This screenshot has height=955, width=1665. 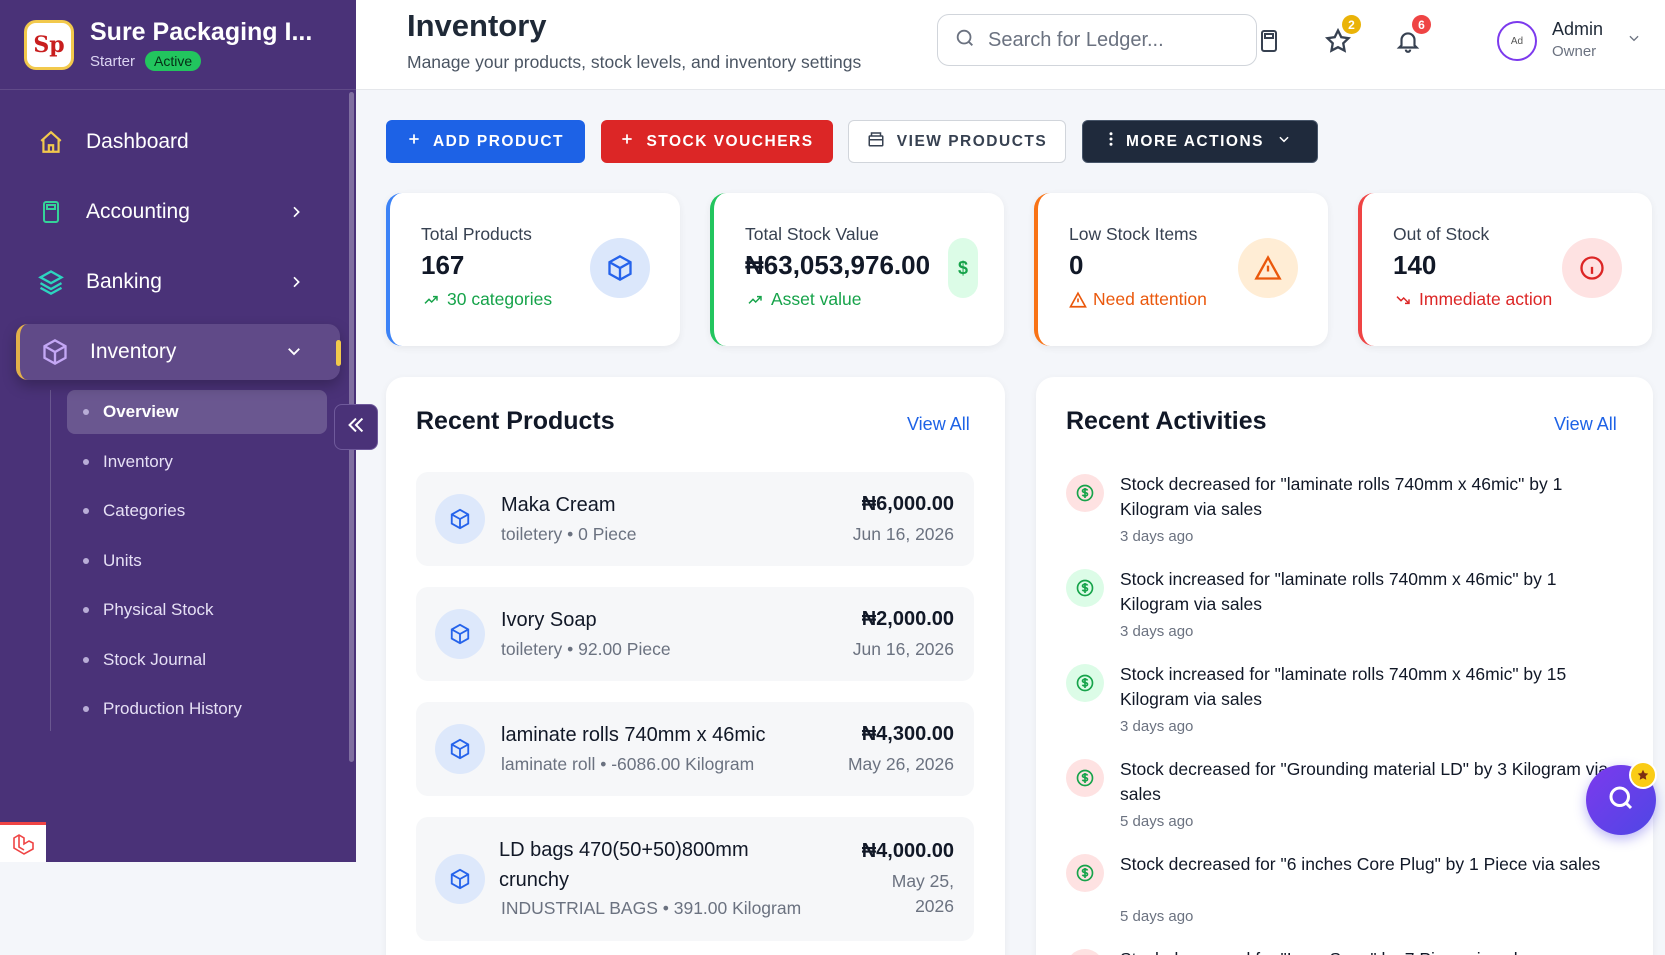 I want to click on stat-label: Total Products, so click(x=476, y=234).